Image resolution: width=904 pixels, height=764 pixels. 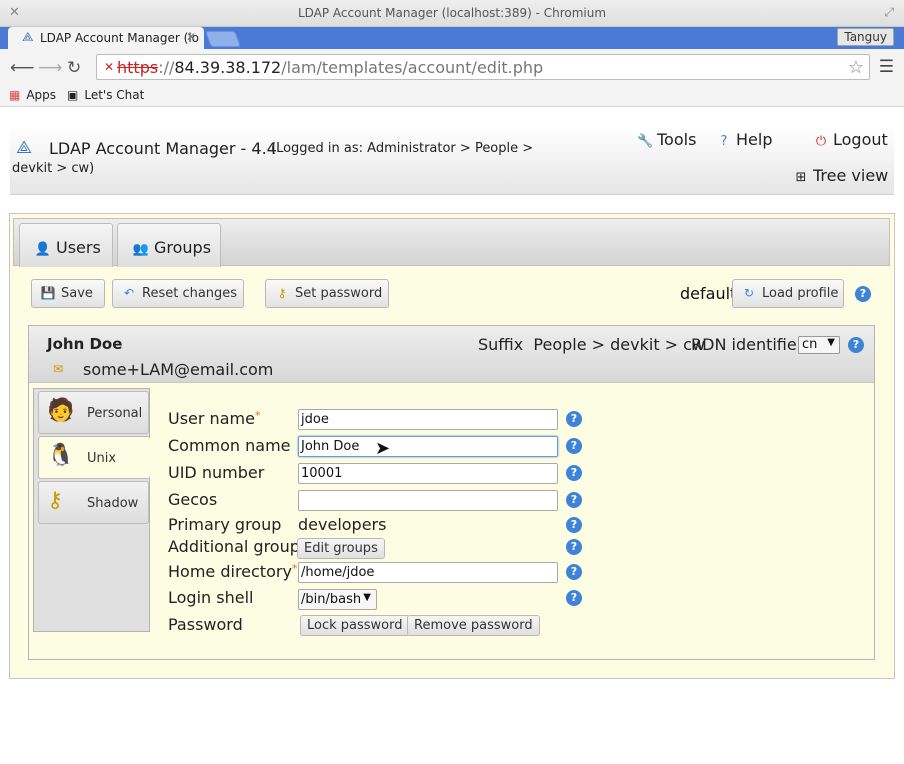 I want to click on logout-link: ⏻ Logout, so click(x=850, y=139).